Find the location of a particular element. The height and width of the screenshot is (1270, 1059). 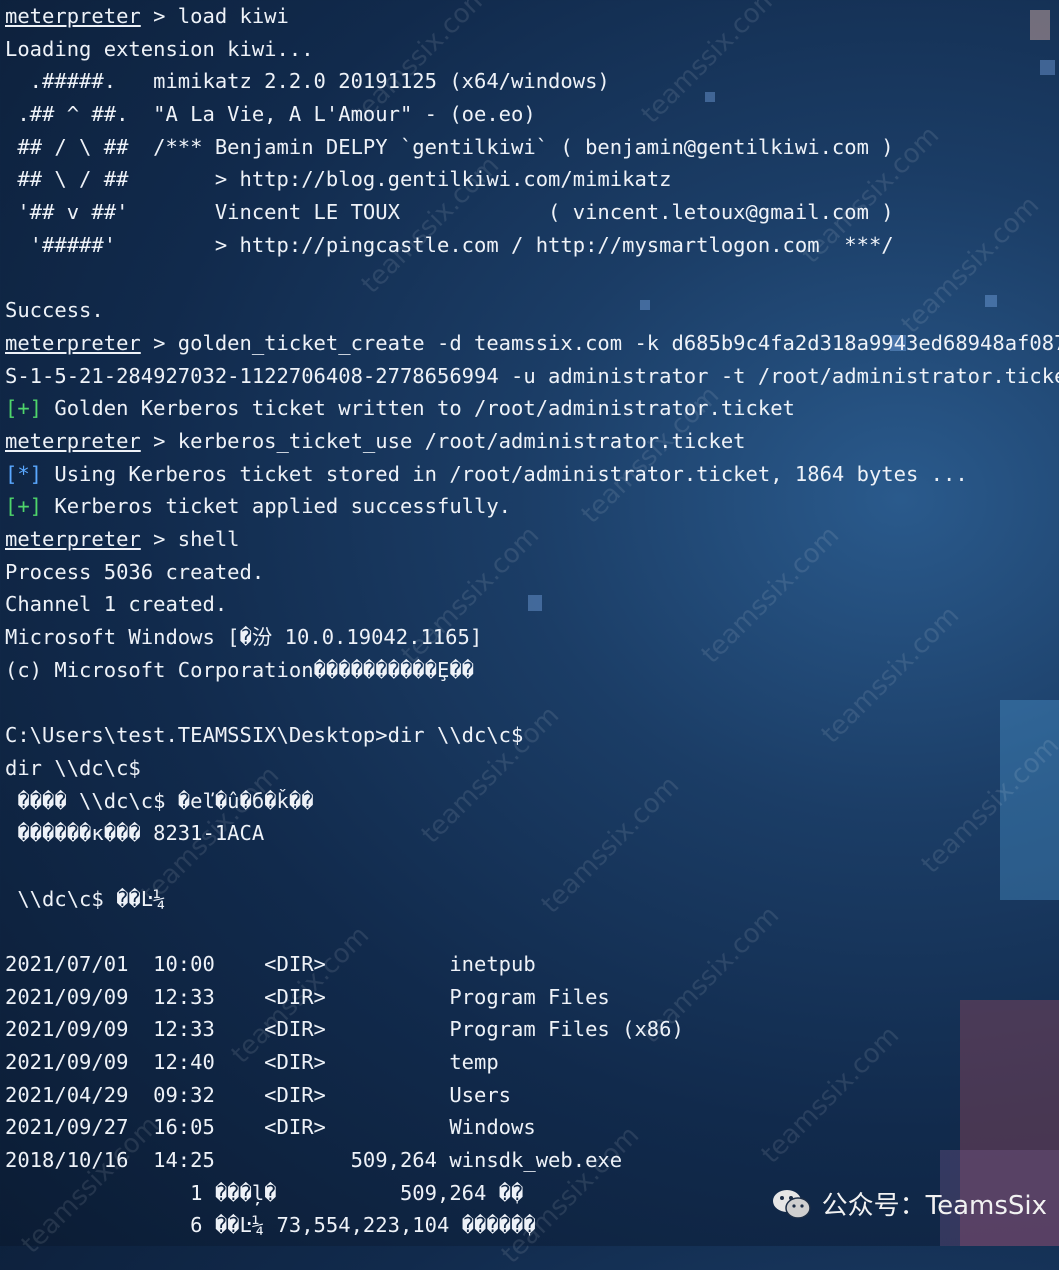

output-text: dir \\dc\c$ is located at coordinates (73, 767).